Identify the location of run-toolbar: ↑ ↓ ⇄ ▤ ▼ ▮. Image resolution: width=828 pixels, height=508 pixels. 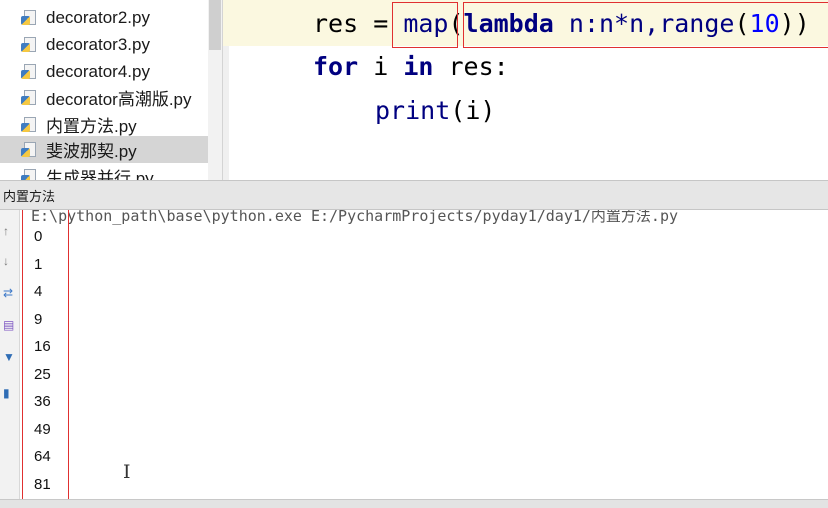
(10, 358).